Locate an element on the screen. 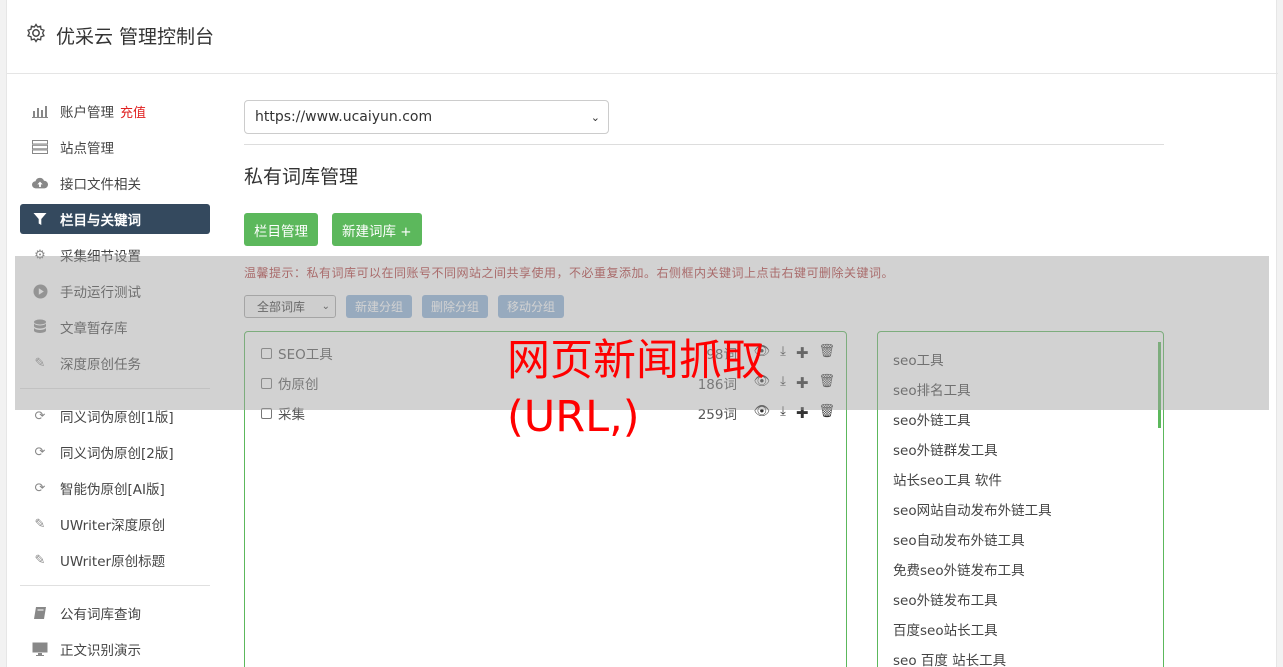  site-select-value: https://www.ucaiyun.com is located at coordinates (344, 117).